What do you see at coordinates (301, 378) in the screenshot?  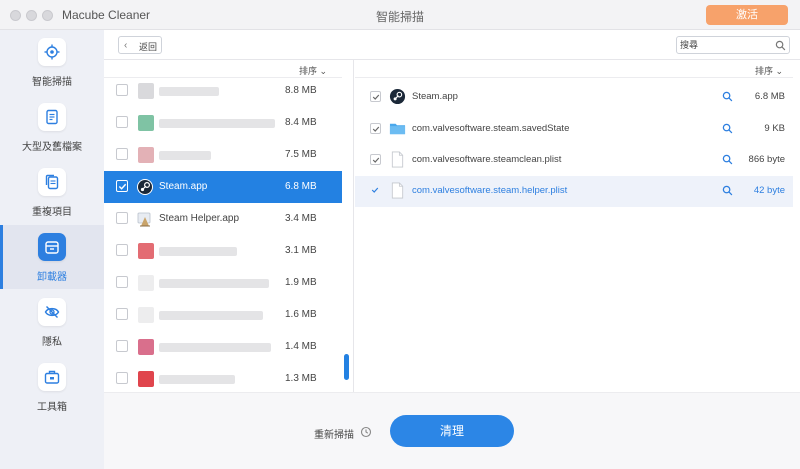 I see `row-size: 1.3 MB` at bounding box center [301, 378].